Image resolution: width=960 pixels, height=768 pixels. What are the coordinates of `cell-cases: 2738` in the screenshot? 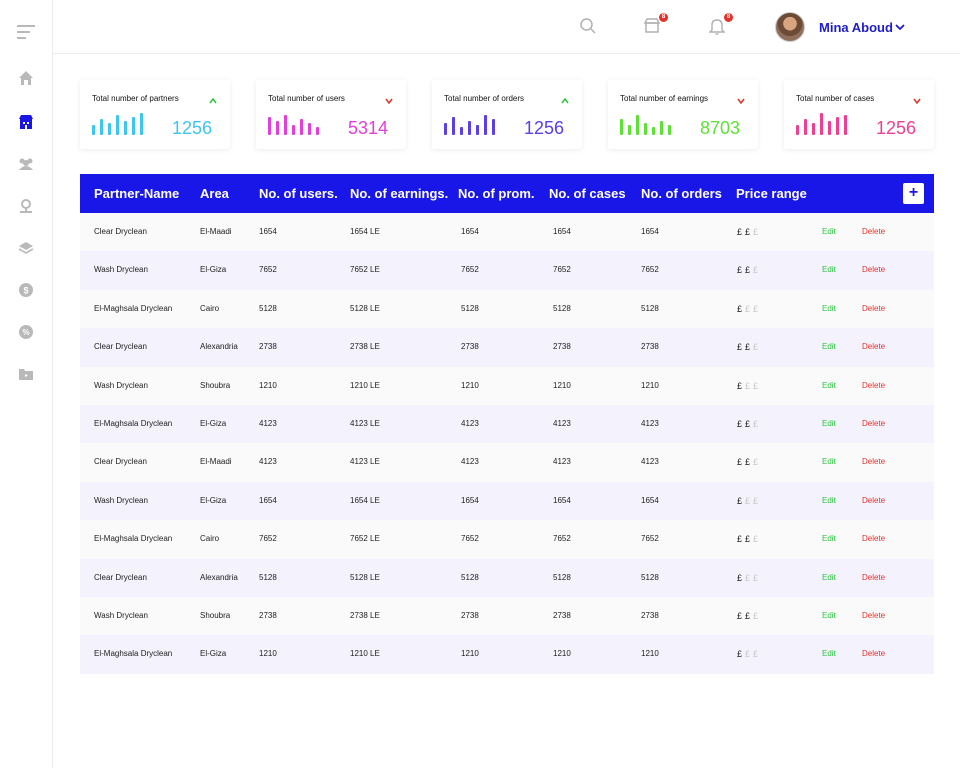 It's located at (562, 347).